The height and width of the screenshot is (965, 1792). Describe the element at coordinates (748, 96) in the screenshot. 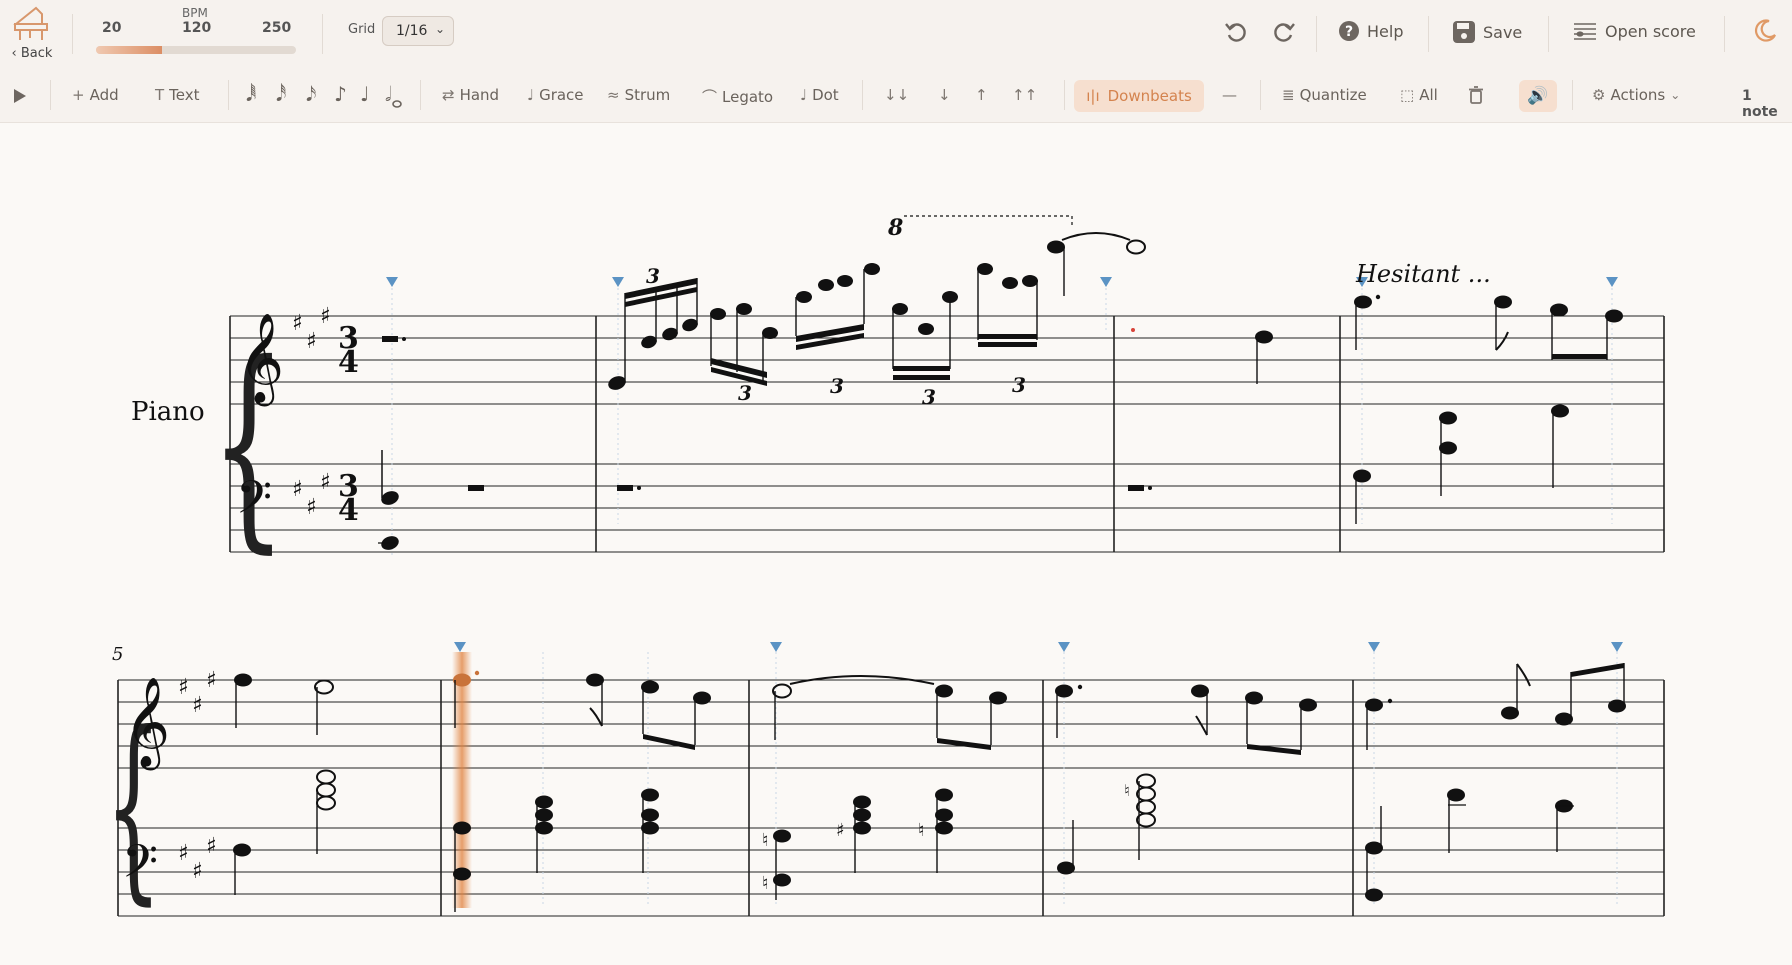

I see `legato-label: Legato` at that location.